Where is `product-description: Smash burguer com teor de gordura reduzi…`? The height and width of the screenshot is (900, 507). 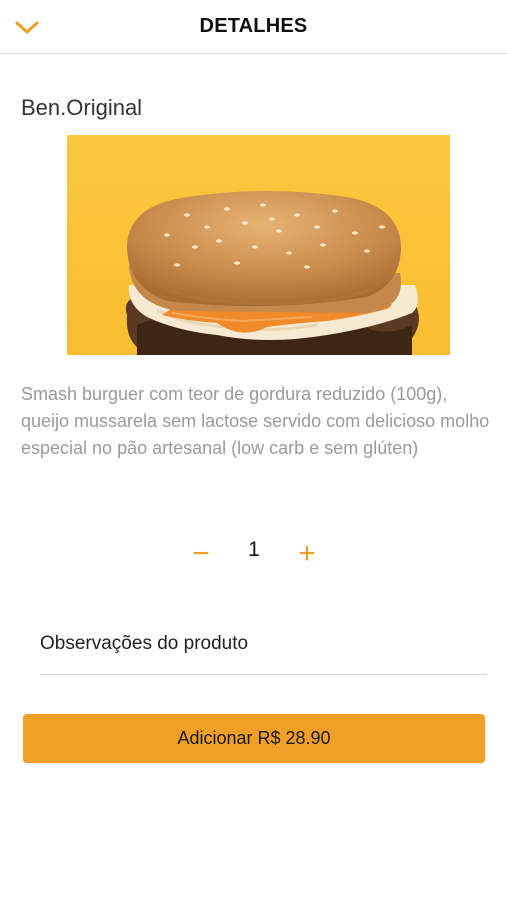
product-description: Smash burguer com teor de gordura reduzi… is located at coordinates (255, 421).